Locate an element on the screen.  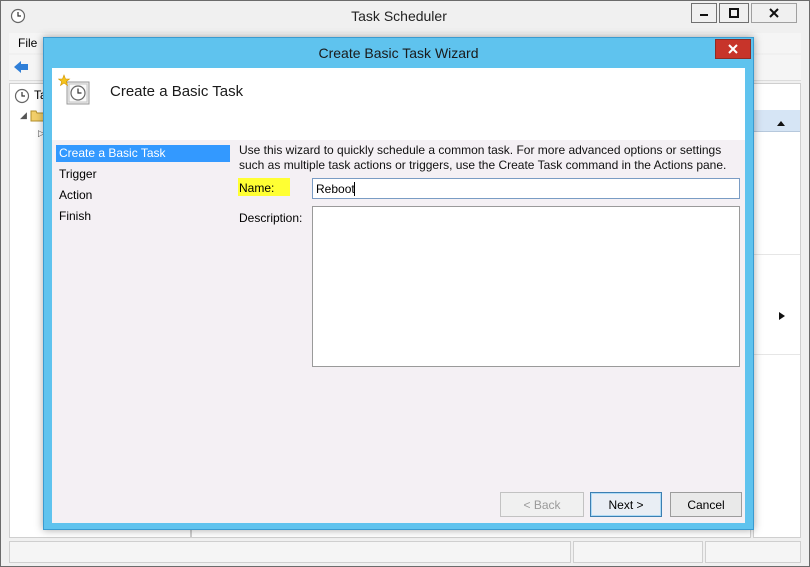
minimize-button is located at coordinates (704, 13).